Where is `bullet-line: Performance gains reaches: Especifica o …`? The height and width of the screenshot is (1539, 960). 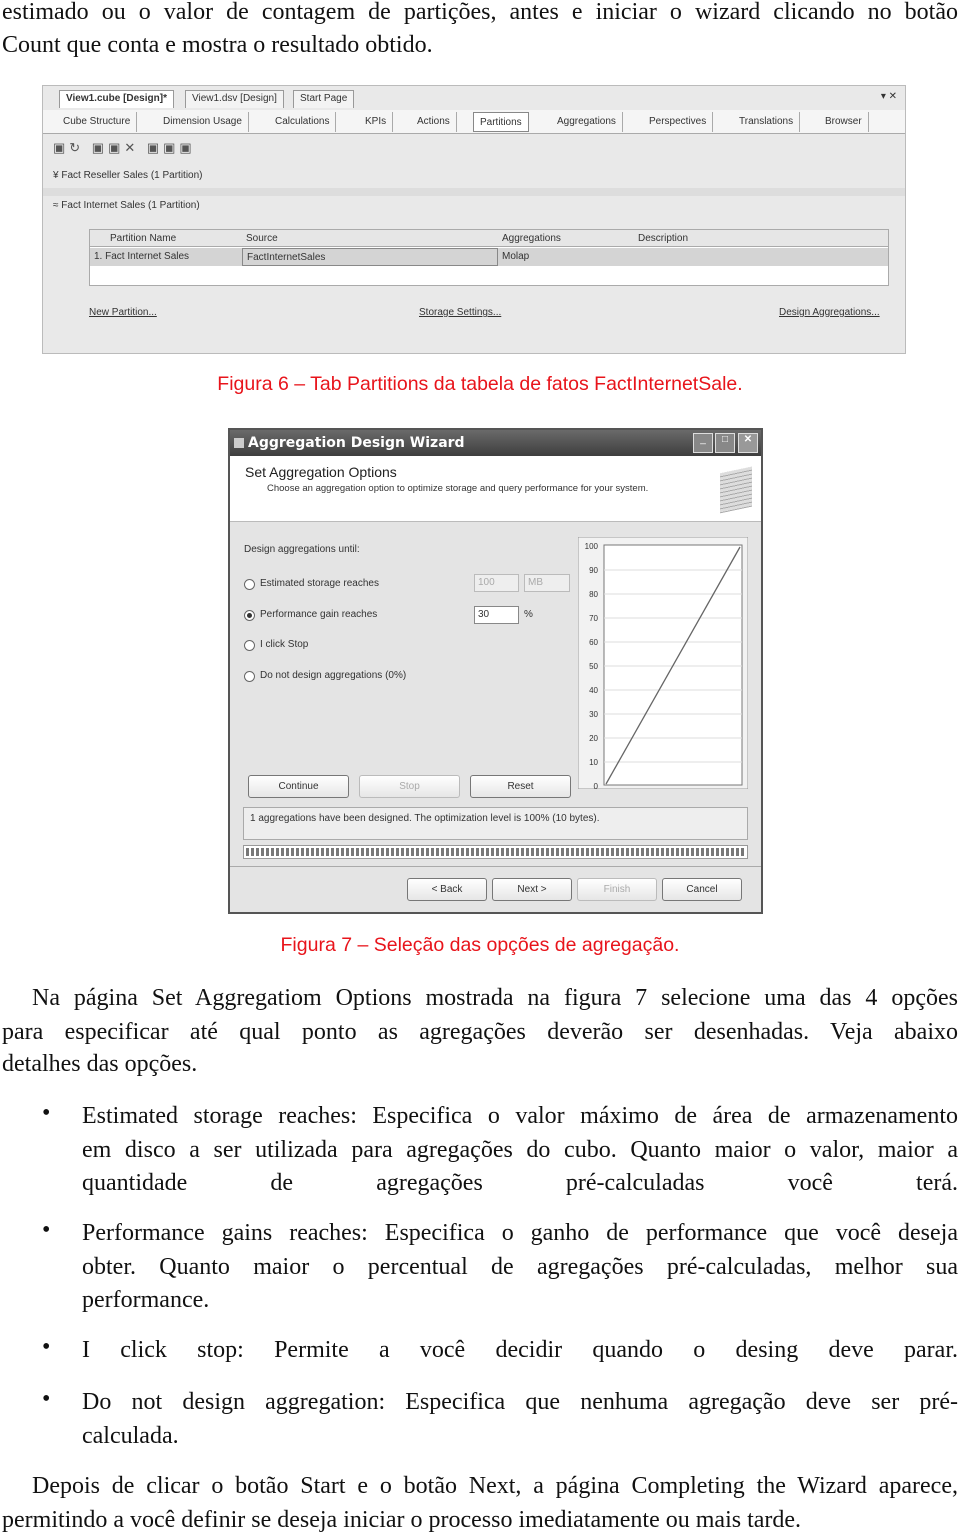
bullet-line: Performance gains reaches: Especifica o … is located at coordinates (520, 1233).